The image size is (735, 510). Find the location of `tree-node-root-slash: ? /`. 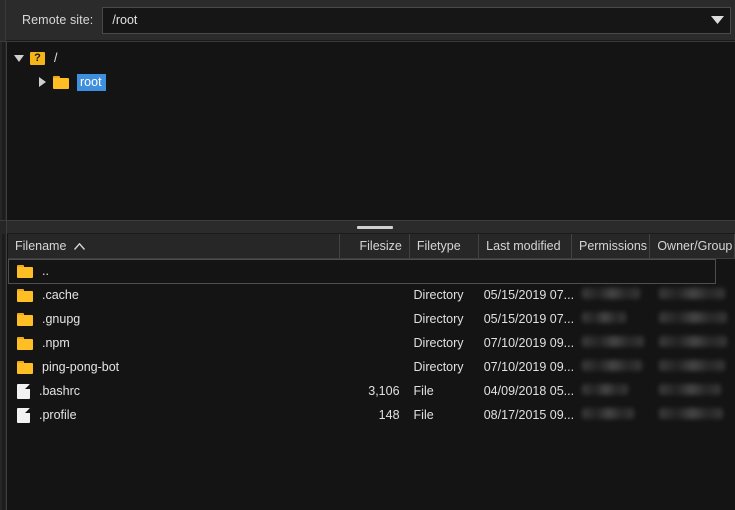

tree-node-root-slash: ? / is located at coordinates (371, 58).